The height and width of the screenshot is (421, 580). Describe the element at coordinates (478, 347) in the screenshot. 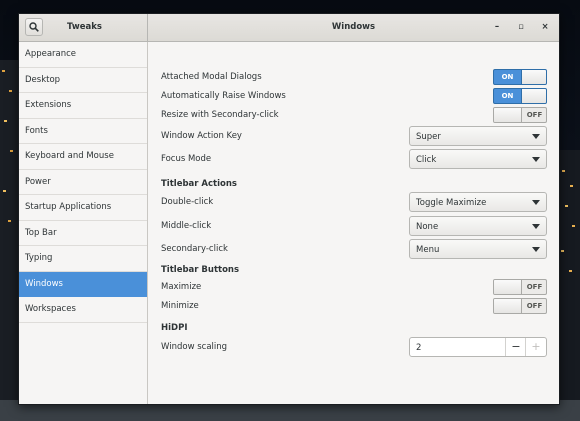

I see `window-scaling-spinner: 2 − +` at that location.